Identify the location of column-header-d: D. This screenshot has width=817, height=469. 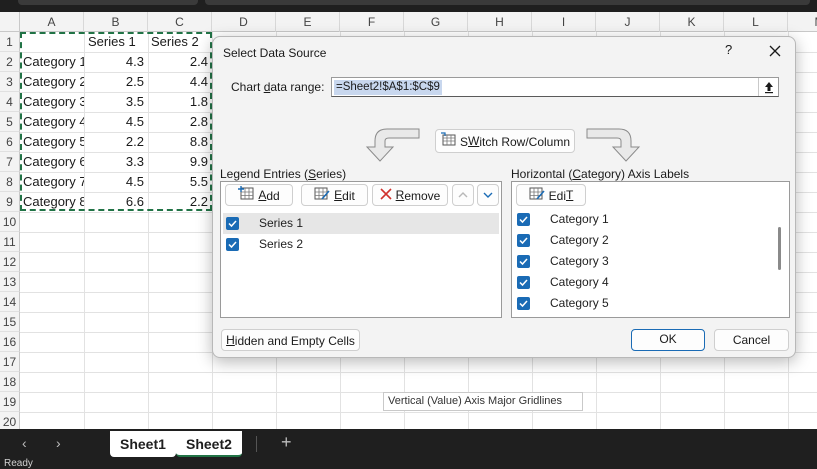
(244, 22).